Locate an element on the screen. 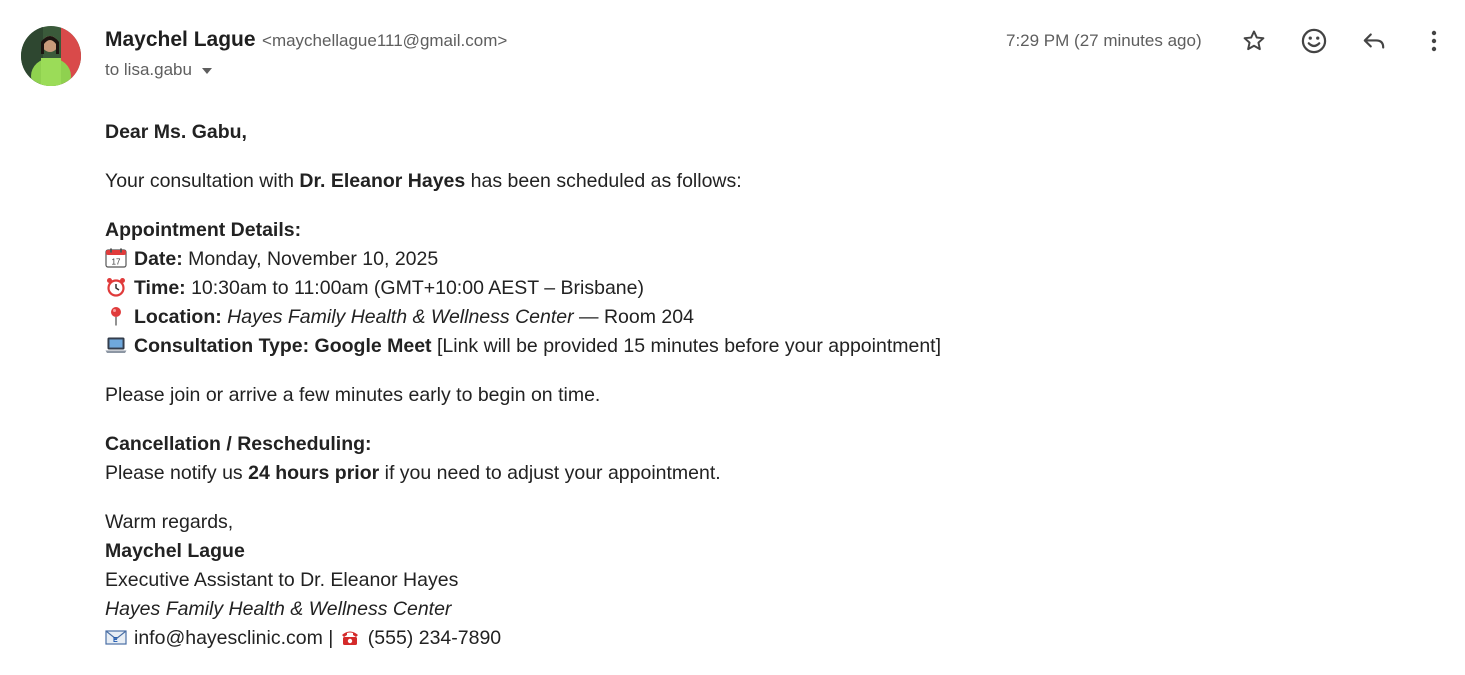  avatar is located at coordinates (51, 56).